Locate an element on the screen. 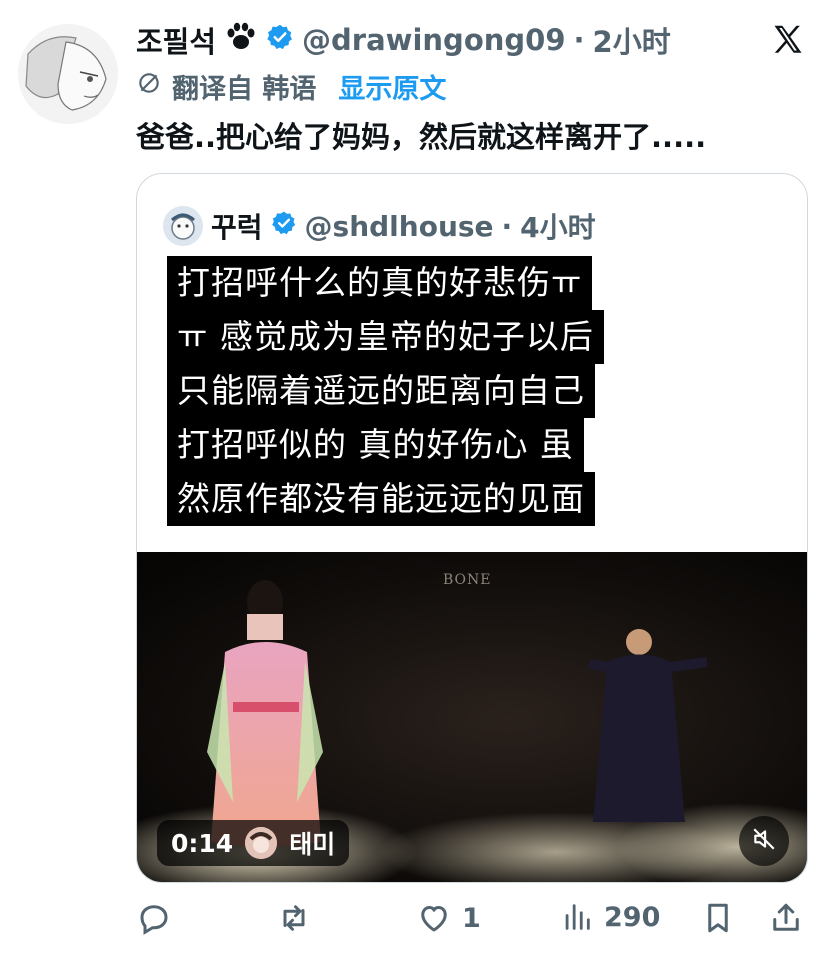 This screenshot has height=970, width=828. retweet-button is located at coordinates (299, 918).